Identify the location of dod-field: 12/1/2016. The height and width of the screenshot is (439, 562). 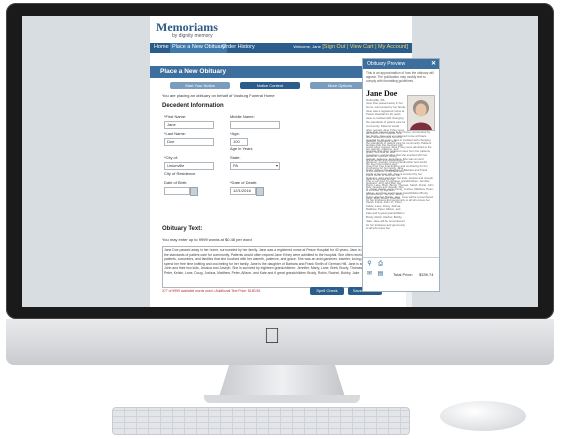
(243, 191).